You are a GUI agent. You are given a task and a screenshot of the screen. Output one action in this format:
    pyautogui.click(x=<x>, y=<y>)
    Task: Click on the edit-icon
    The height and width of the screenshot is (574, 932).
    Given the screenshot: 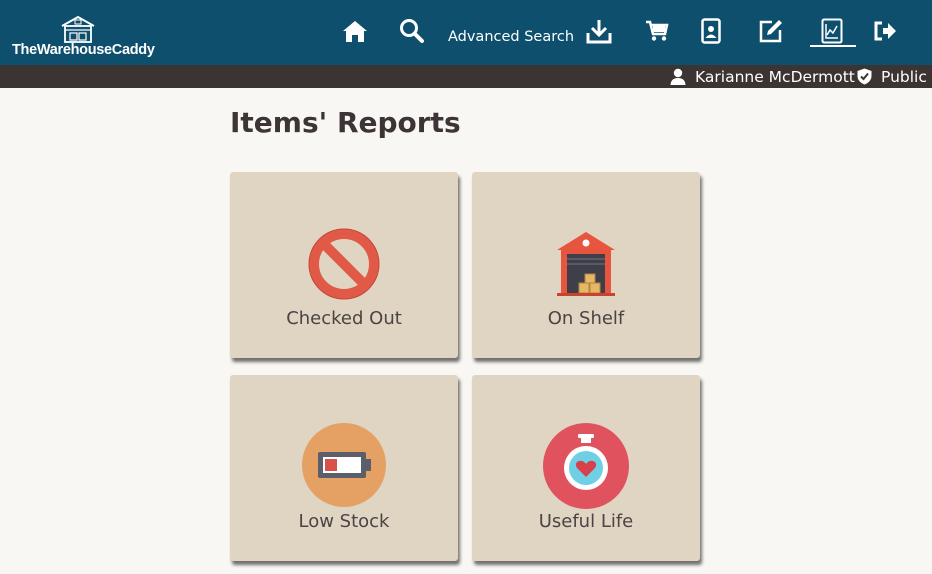 What is the action you would take?
    pyautogui.click(x=770, y=31)
    